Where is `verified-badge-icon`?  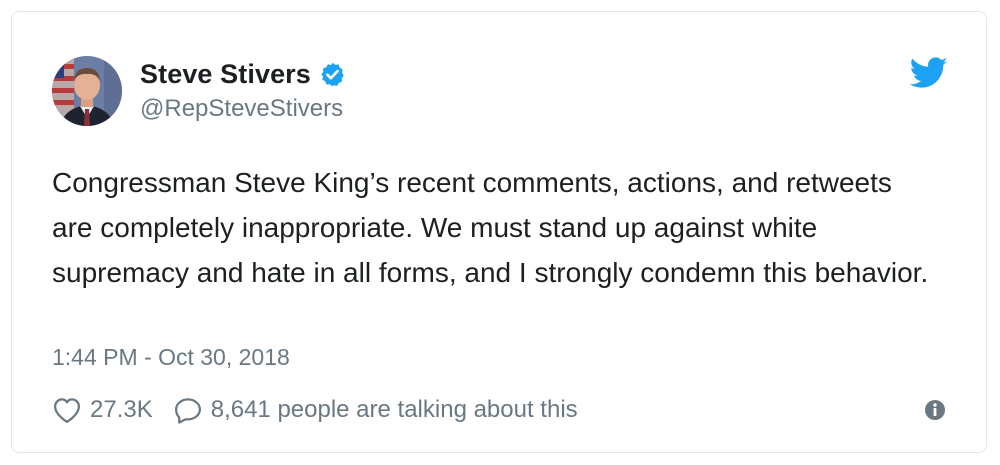
verified-badge-icon is located at coordinates (332, 74).